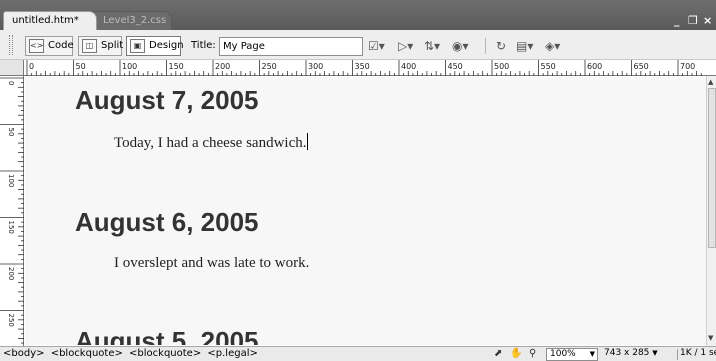 Image resolution: width=716 pixels, height=361 pixels. Describe the element at coordinates (45, 20) in the screenshot. I see `tab-label: untitled.htm*` at that location.